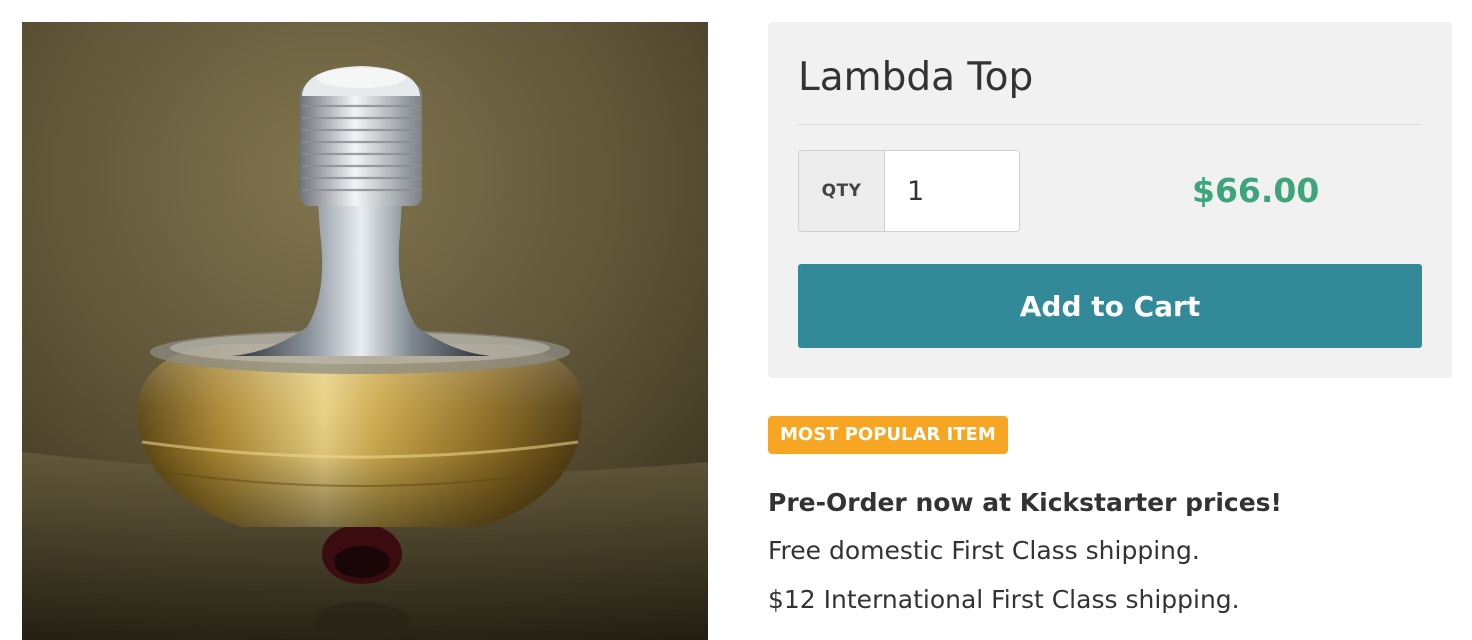 Image resolution: width=1472 pixels, height=640 pixels. I want to click on quantity-label: QTY, so click(842, 191).